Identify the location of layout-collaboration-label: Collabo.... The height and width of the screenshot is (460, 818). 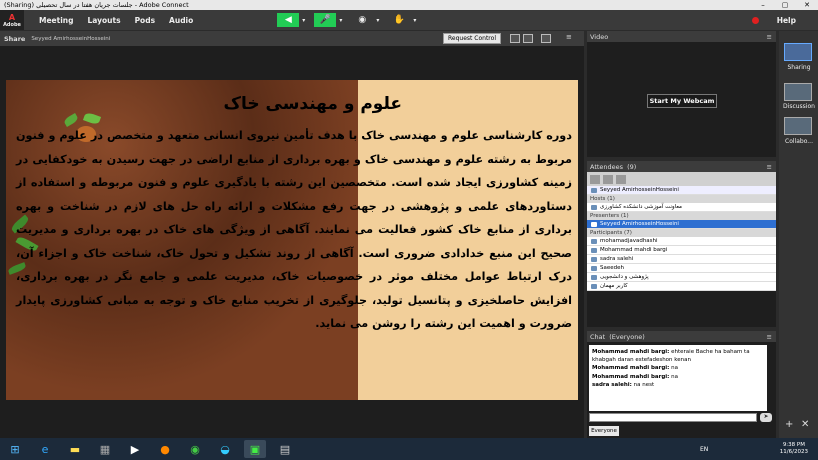
(799, 141).